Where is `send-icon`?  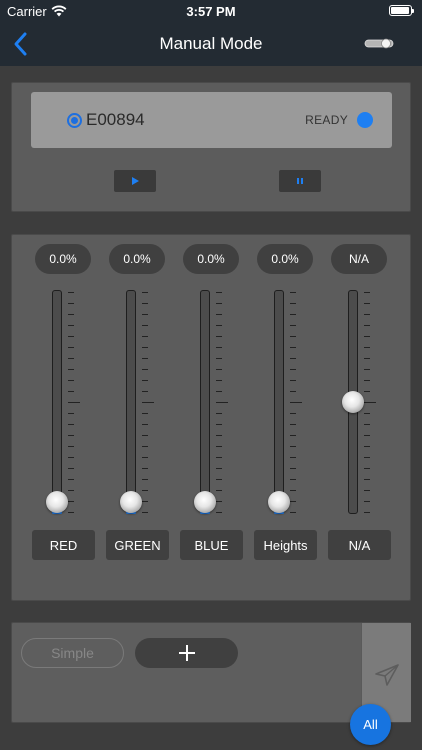 send-icon is located at coordinates (387, 675).